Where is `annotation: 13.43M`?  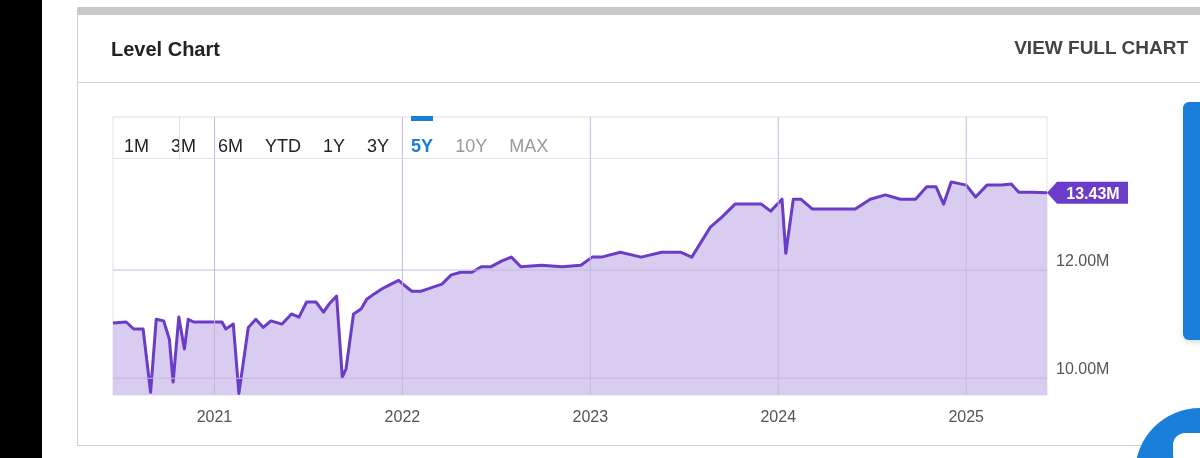 annotation: 13.43M is located at coordinates (1093, 193).